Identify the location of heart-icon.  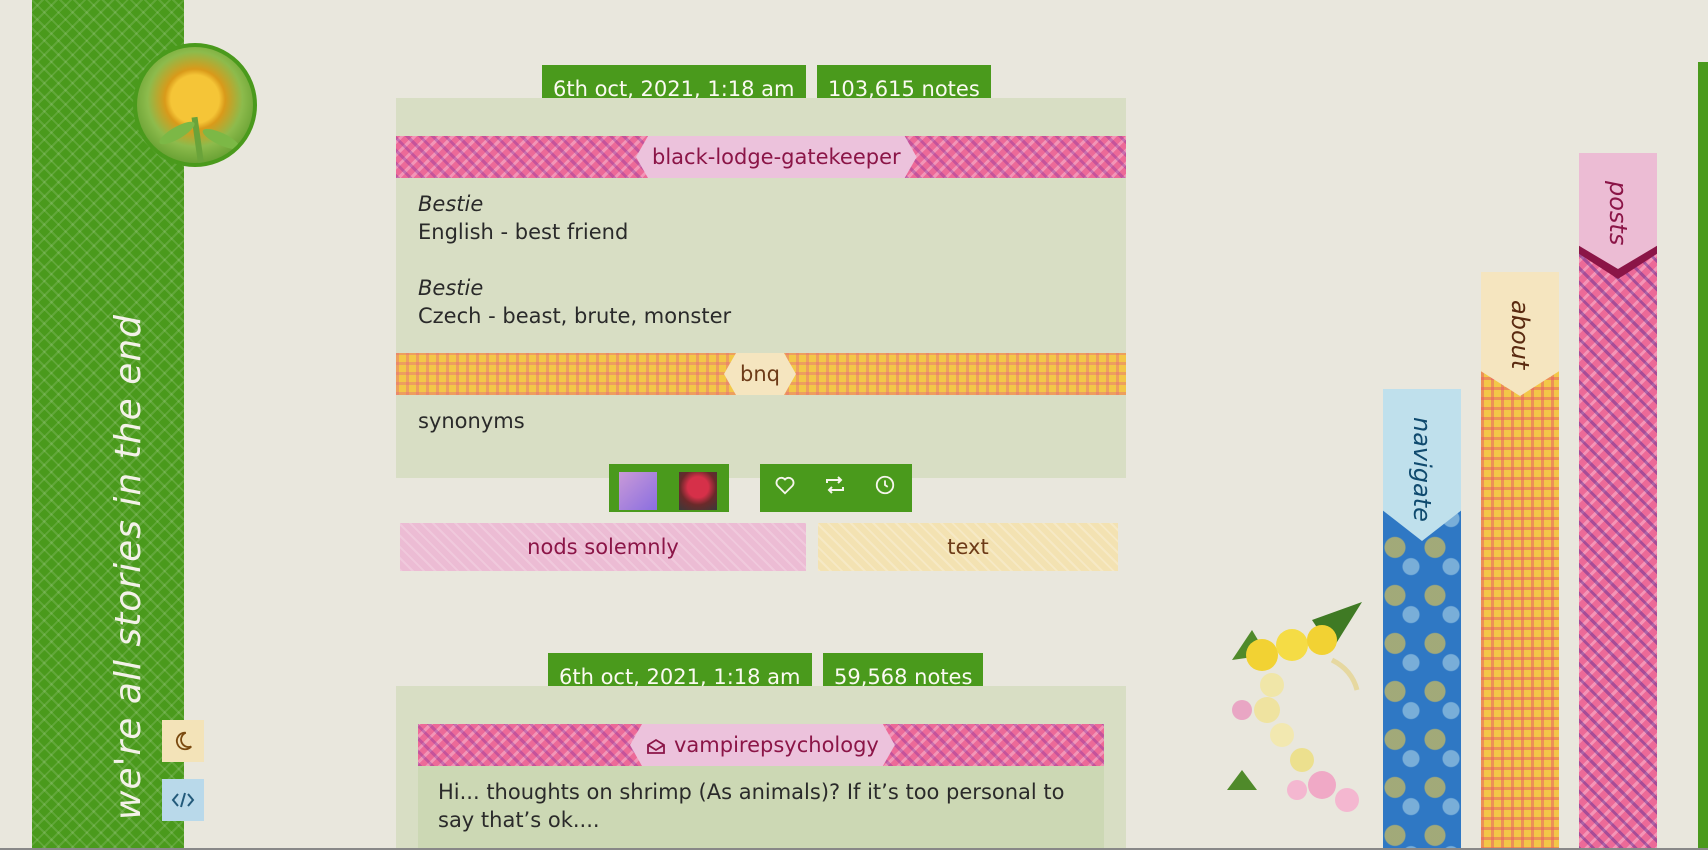
(785, 485).